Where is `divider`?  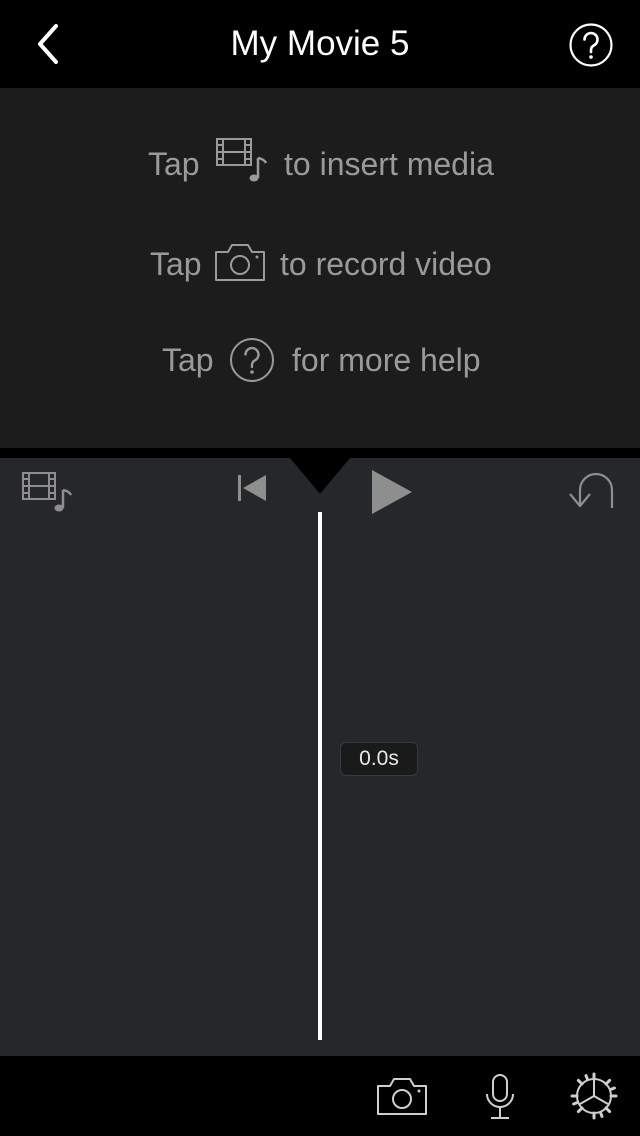 divider is located at coordinates (320, 453).